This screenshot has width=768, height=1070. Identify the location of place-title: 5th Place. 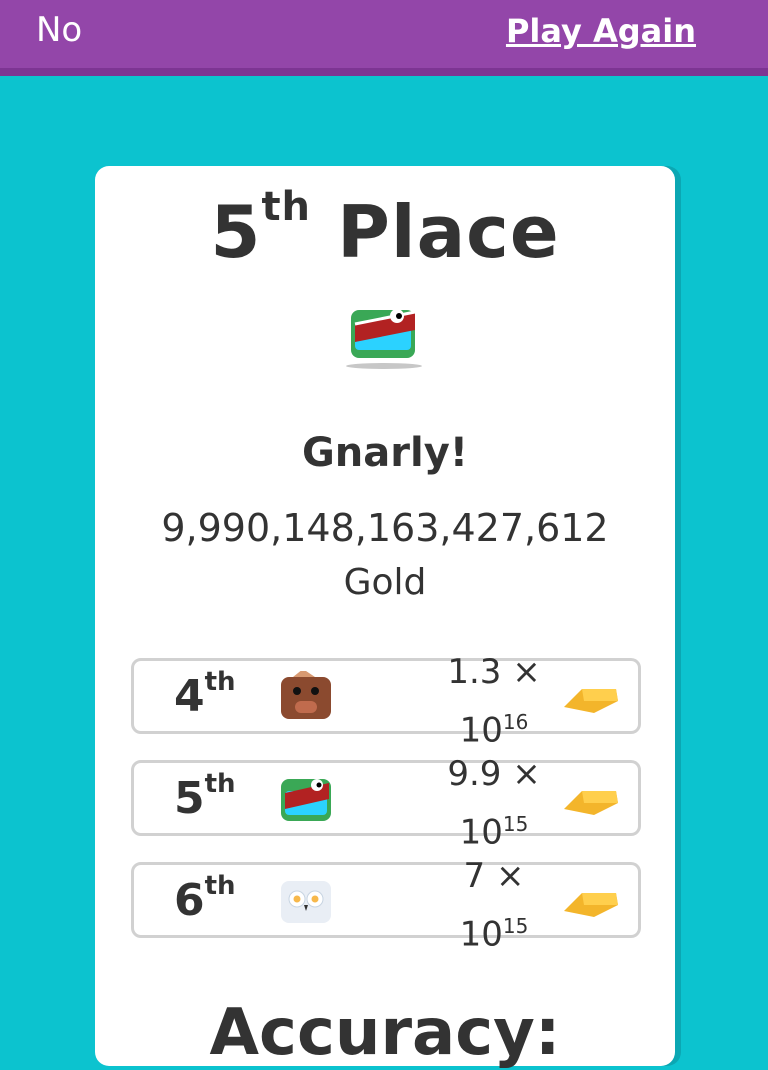
(385, 229).